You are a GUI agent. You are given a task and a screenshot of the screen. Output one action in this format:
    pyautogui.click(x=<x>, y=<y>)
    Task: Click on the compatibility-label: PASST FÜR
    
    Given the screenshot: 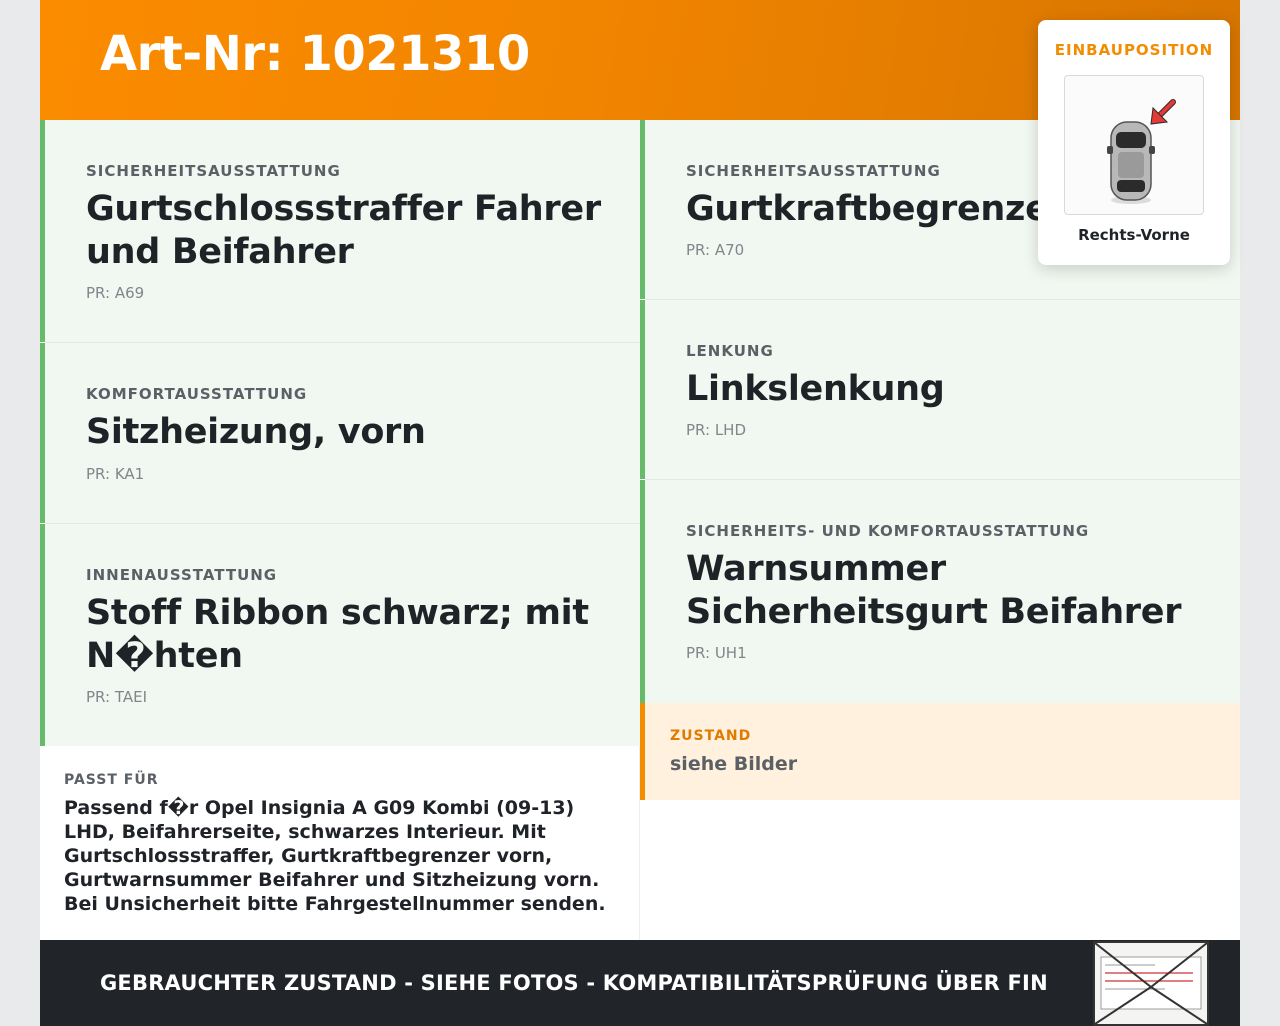 What is the action you would take?
    pyautogui.click(x=111, y=780)
    